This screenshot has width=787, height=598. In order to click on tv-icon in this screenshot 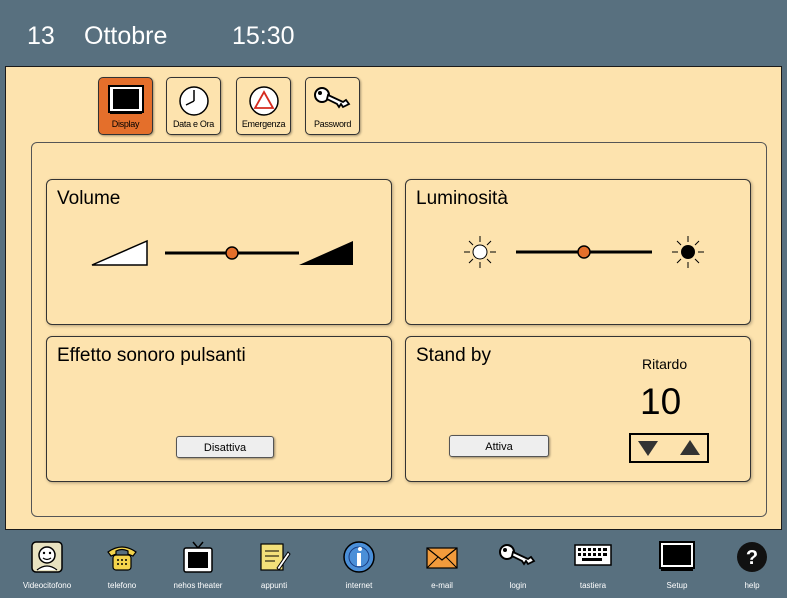, I will do `click(198, 557)`.